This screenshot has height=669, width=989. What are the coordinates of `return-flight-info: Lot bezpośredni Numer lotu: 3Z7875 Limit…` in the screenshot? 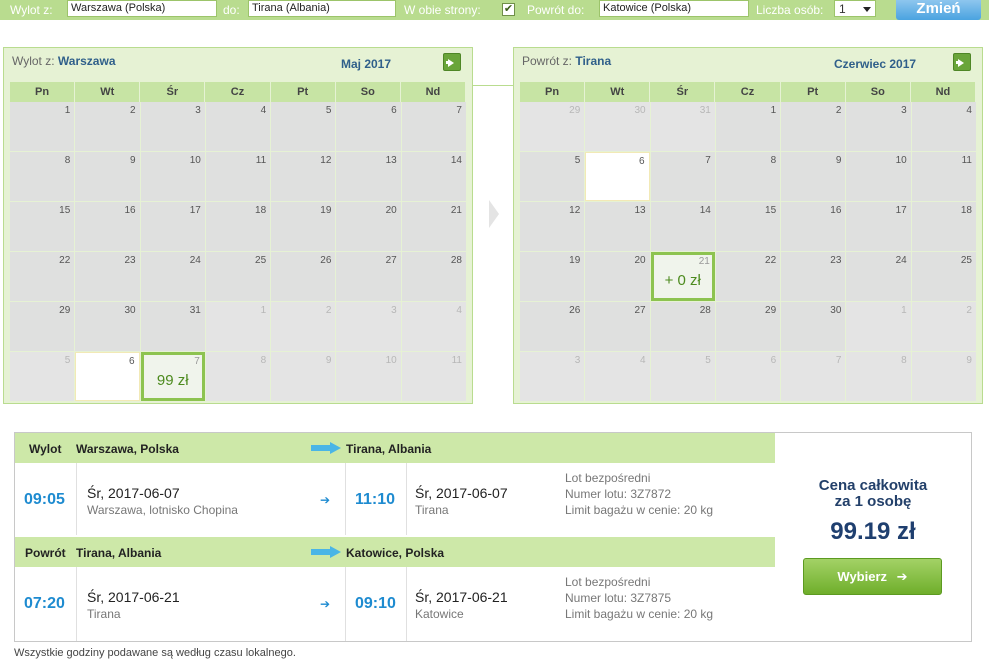 It's located at (639, 598).